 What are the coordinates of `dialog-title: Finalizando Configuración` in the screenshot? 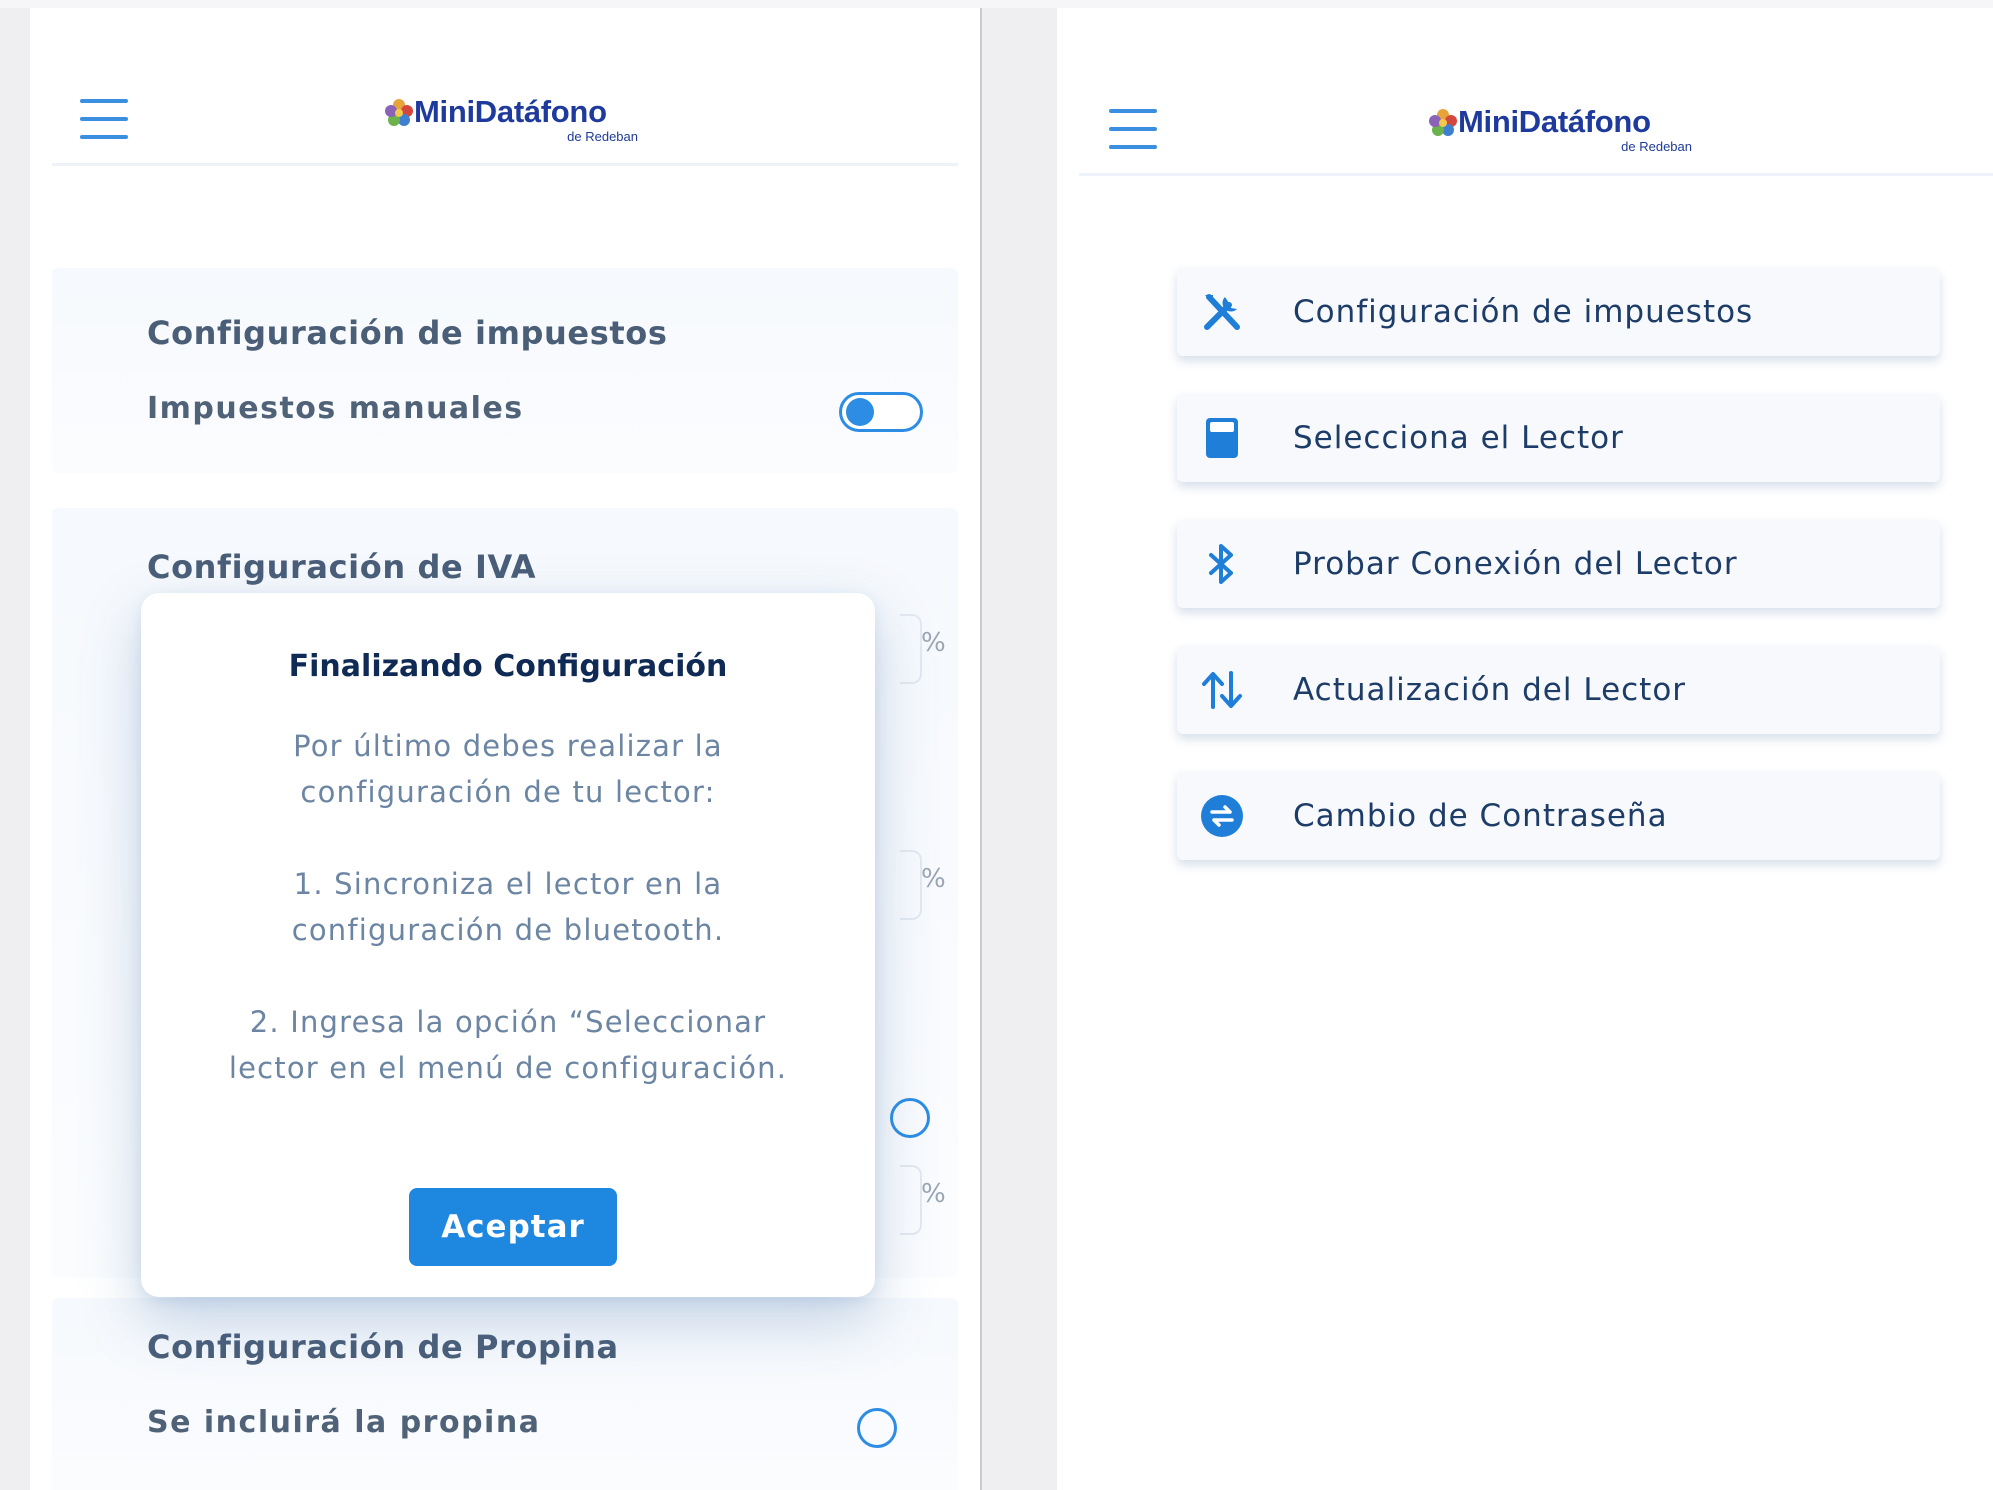 It's located at (508, 666).